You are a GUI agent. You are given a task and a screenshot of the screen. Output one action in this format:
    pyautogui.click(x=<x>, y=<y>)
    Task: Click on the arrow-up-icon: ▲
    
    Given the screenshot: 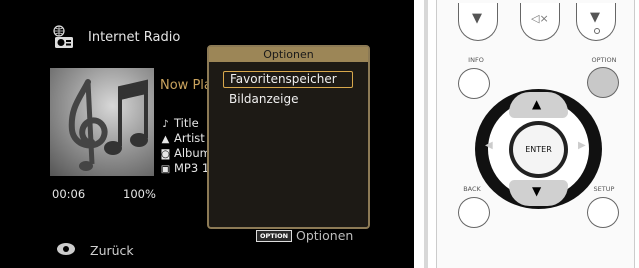 What is the action you would take?
    pyautogui.click(x=537, y=104)
    